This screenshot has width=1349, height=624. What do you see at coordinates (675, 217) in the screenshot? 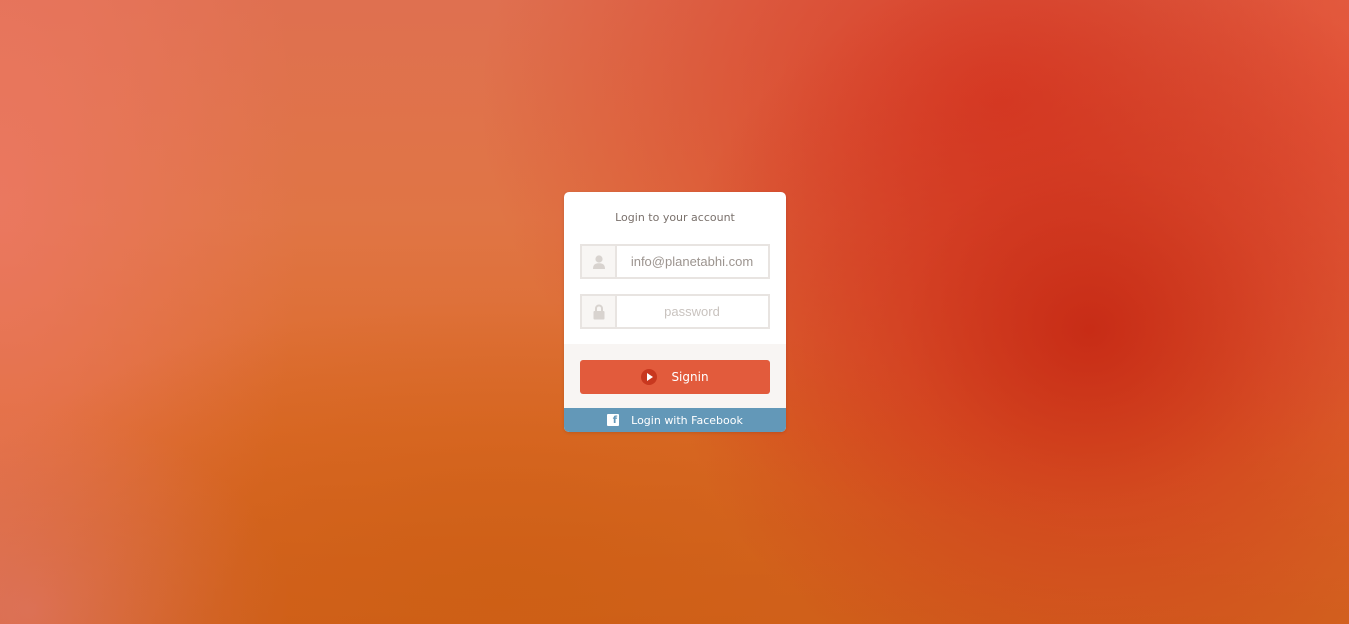
I see `login-title: Login to your account` at bounding box center [675, 217].